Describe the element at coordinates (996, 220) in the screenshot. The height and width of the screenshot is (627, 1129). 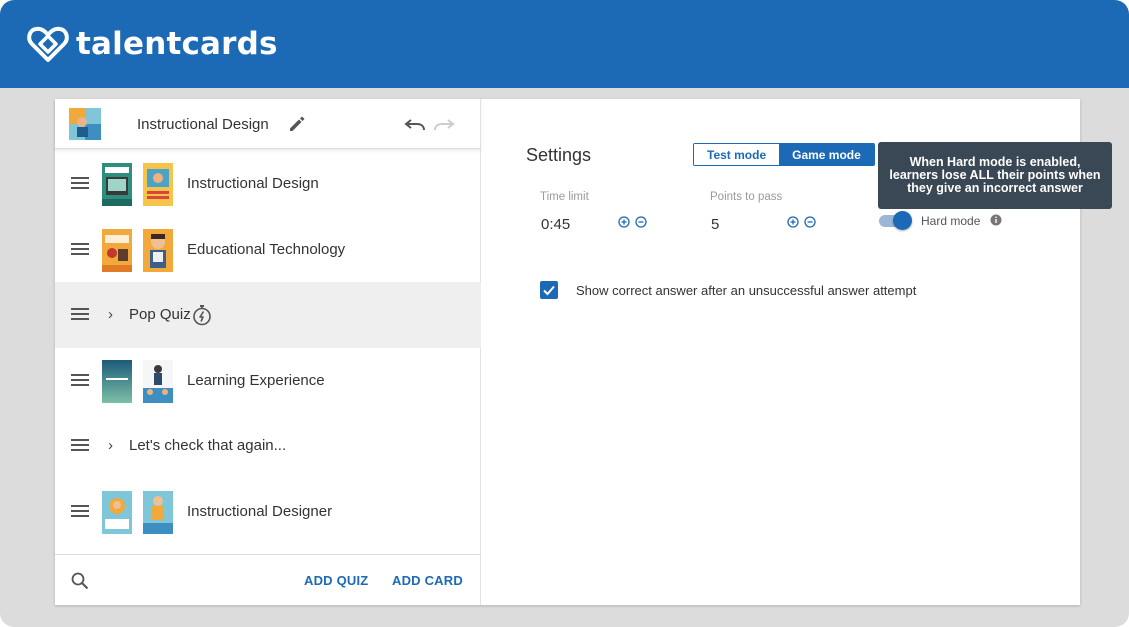
I see `info-icon` at that location.